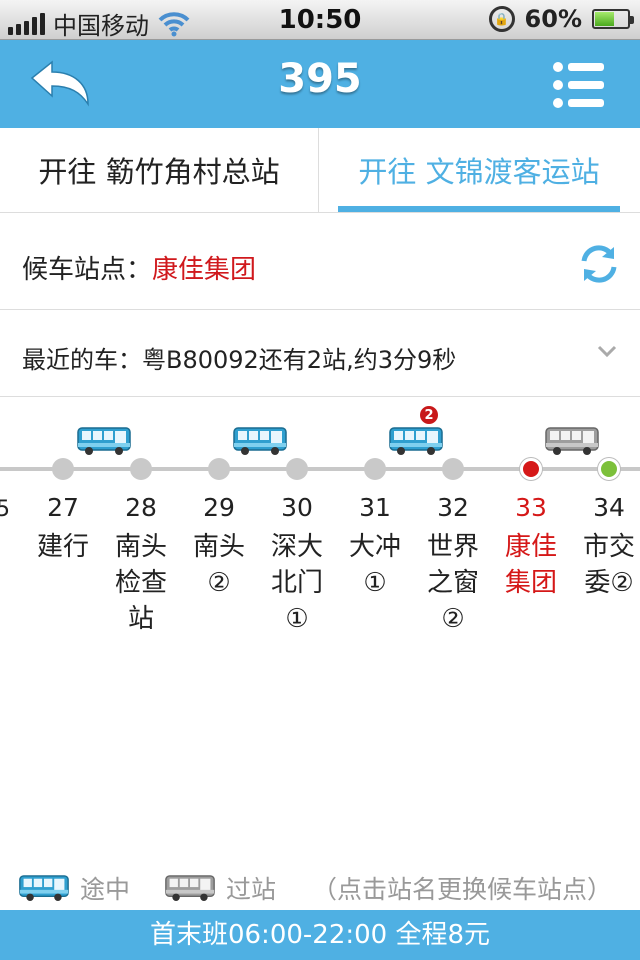 Image resolution: width=640 pixels, height=960 pixels. Describe the element at coordinates (375, 565) in the screenshot. I see `stop-name: 大冲①` at that location.